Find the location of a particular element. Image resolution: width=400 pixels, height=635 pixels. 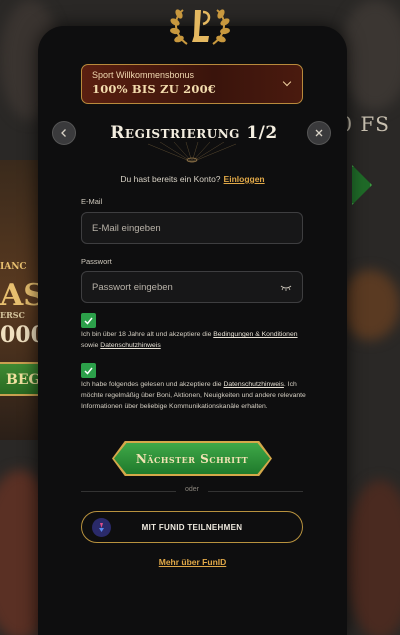

background-text: ERSC is located at coordinates (12, 315).